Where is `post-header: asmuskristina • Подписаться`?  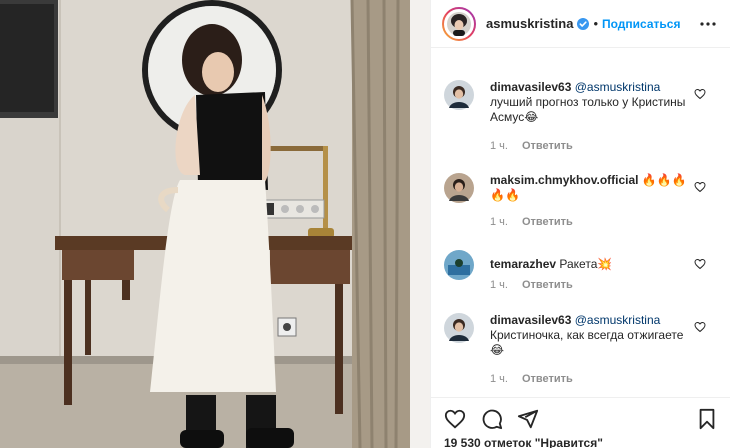
post-header: asmuskristina • Подписаться is located at coordinates (580, 24).